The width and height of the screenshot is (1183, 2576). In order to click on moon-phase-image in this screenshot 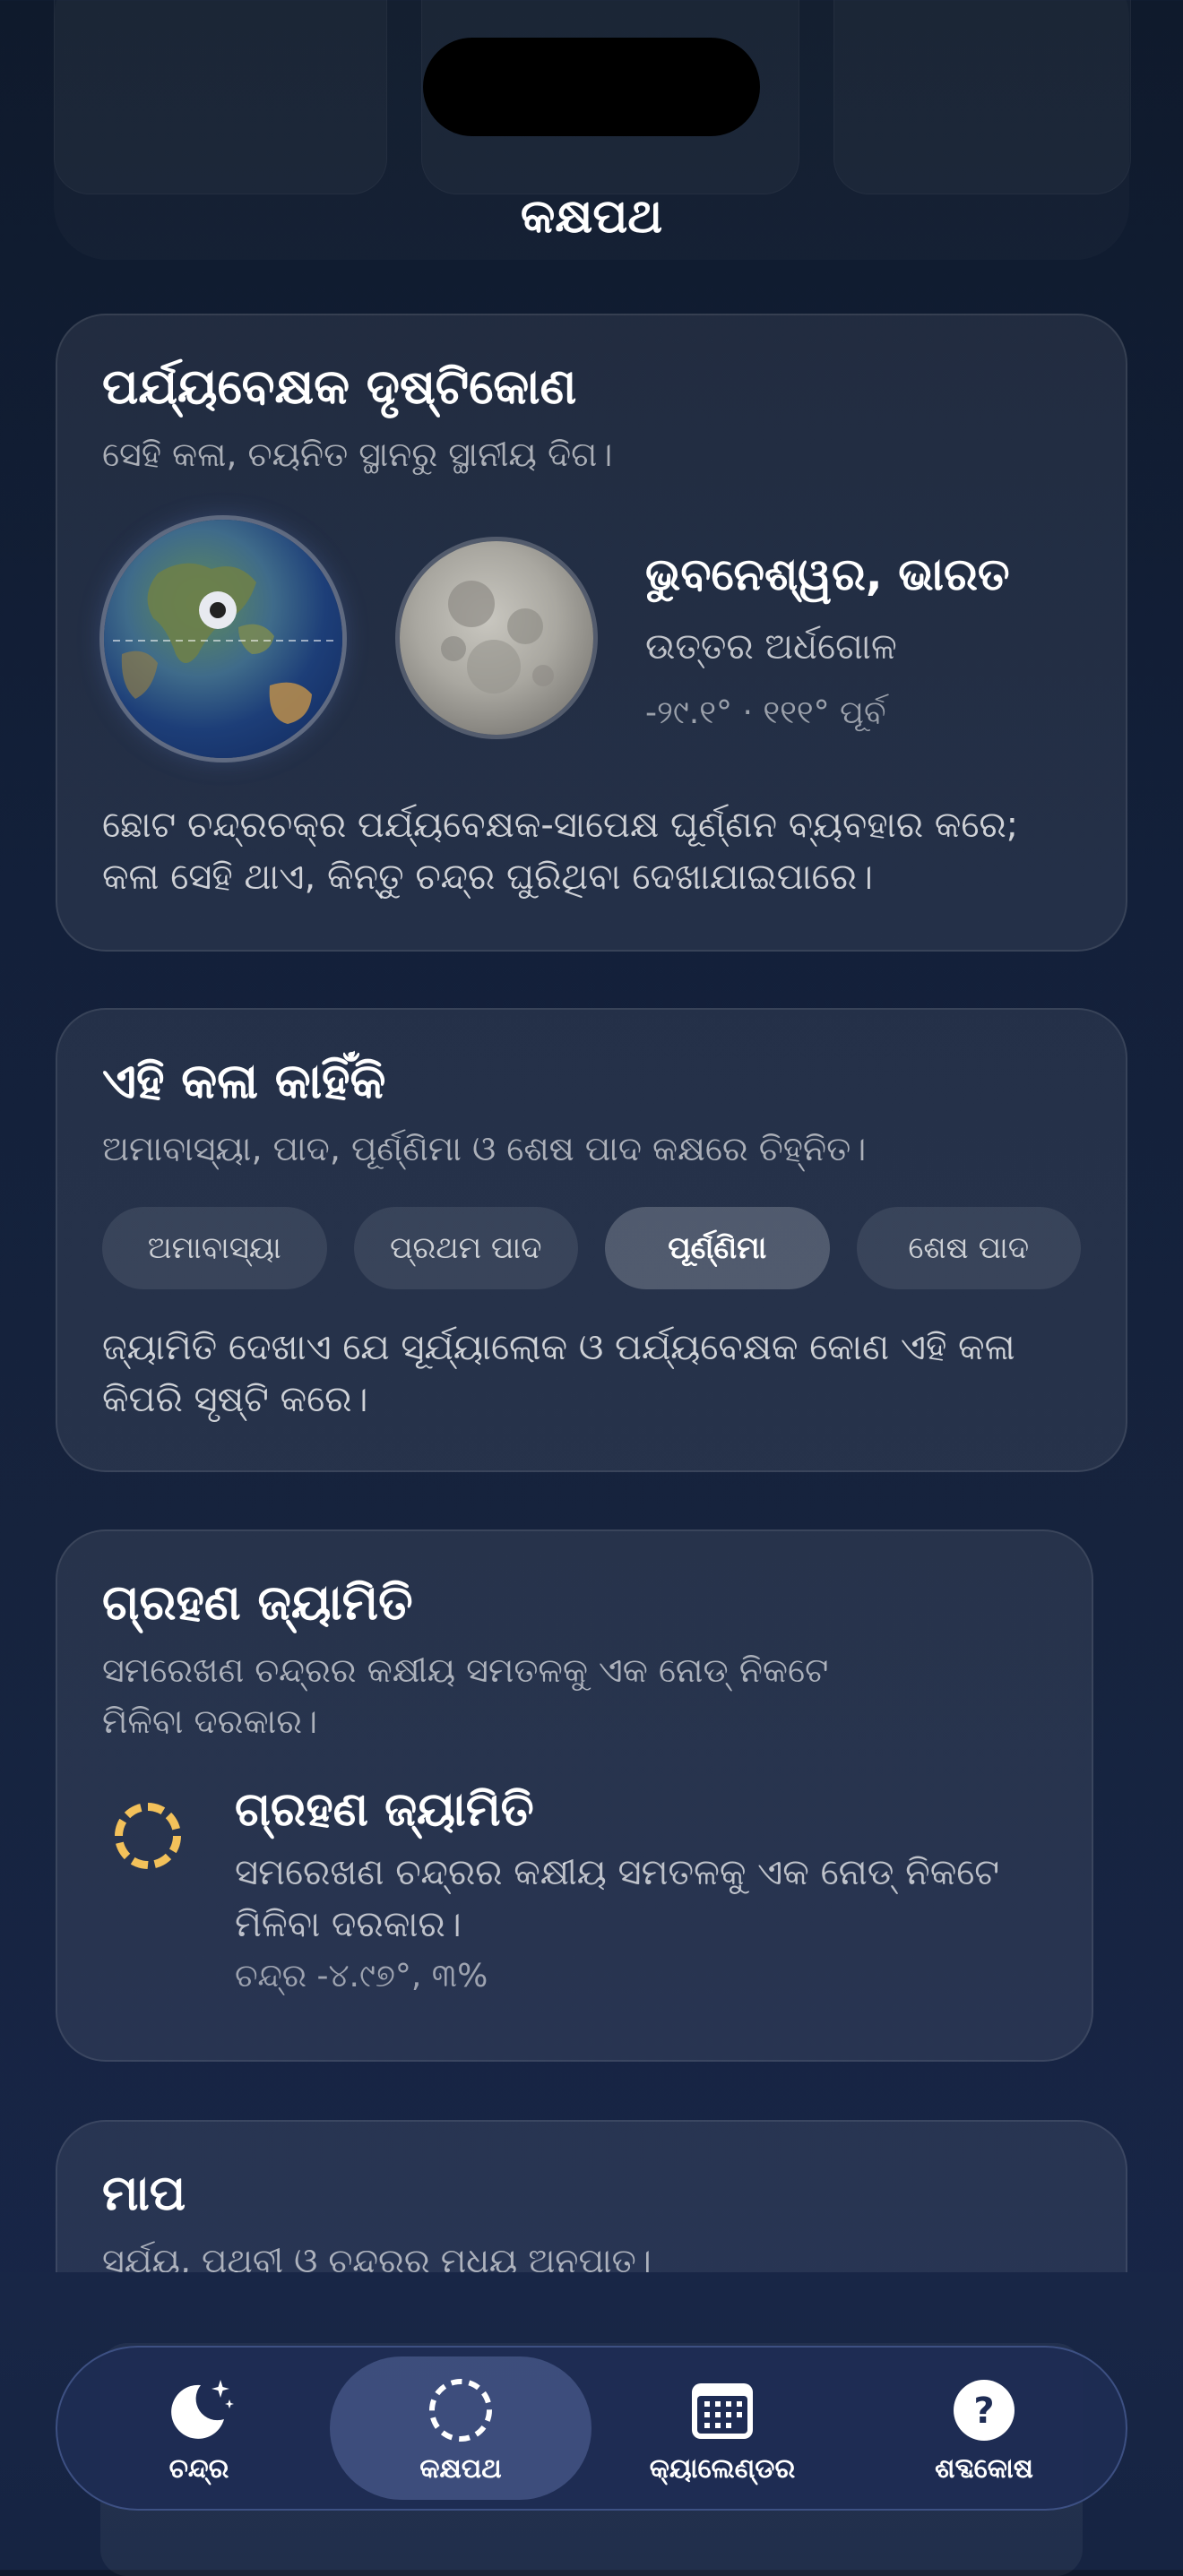, I will do `click(497, 638)`.